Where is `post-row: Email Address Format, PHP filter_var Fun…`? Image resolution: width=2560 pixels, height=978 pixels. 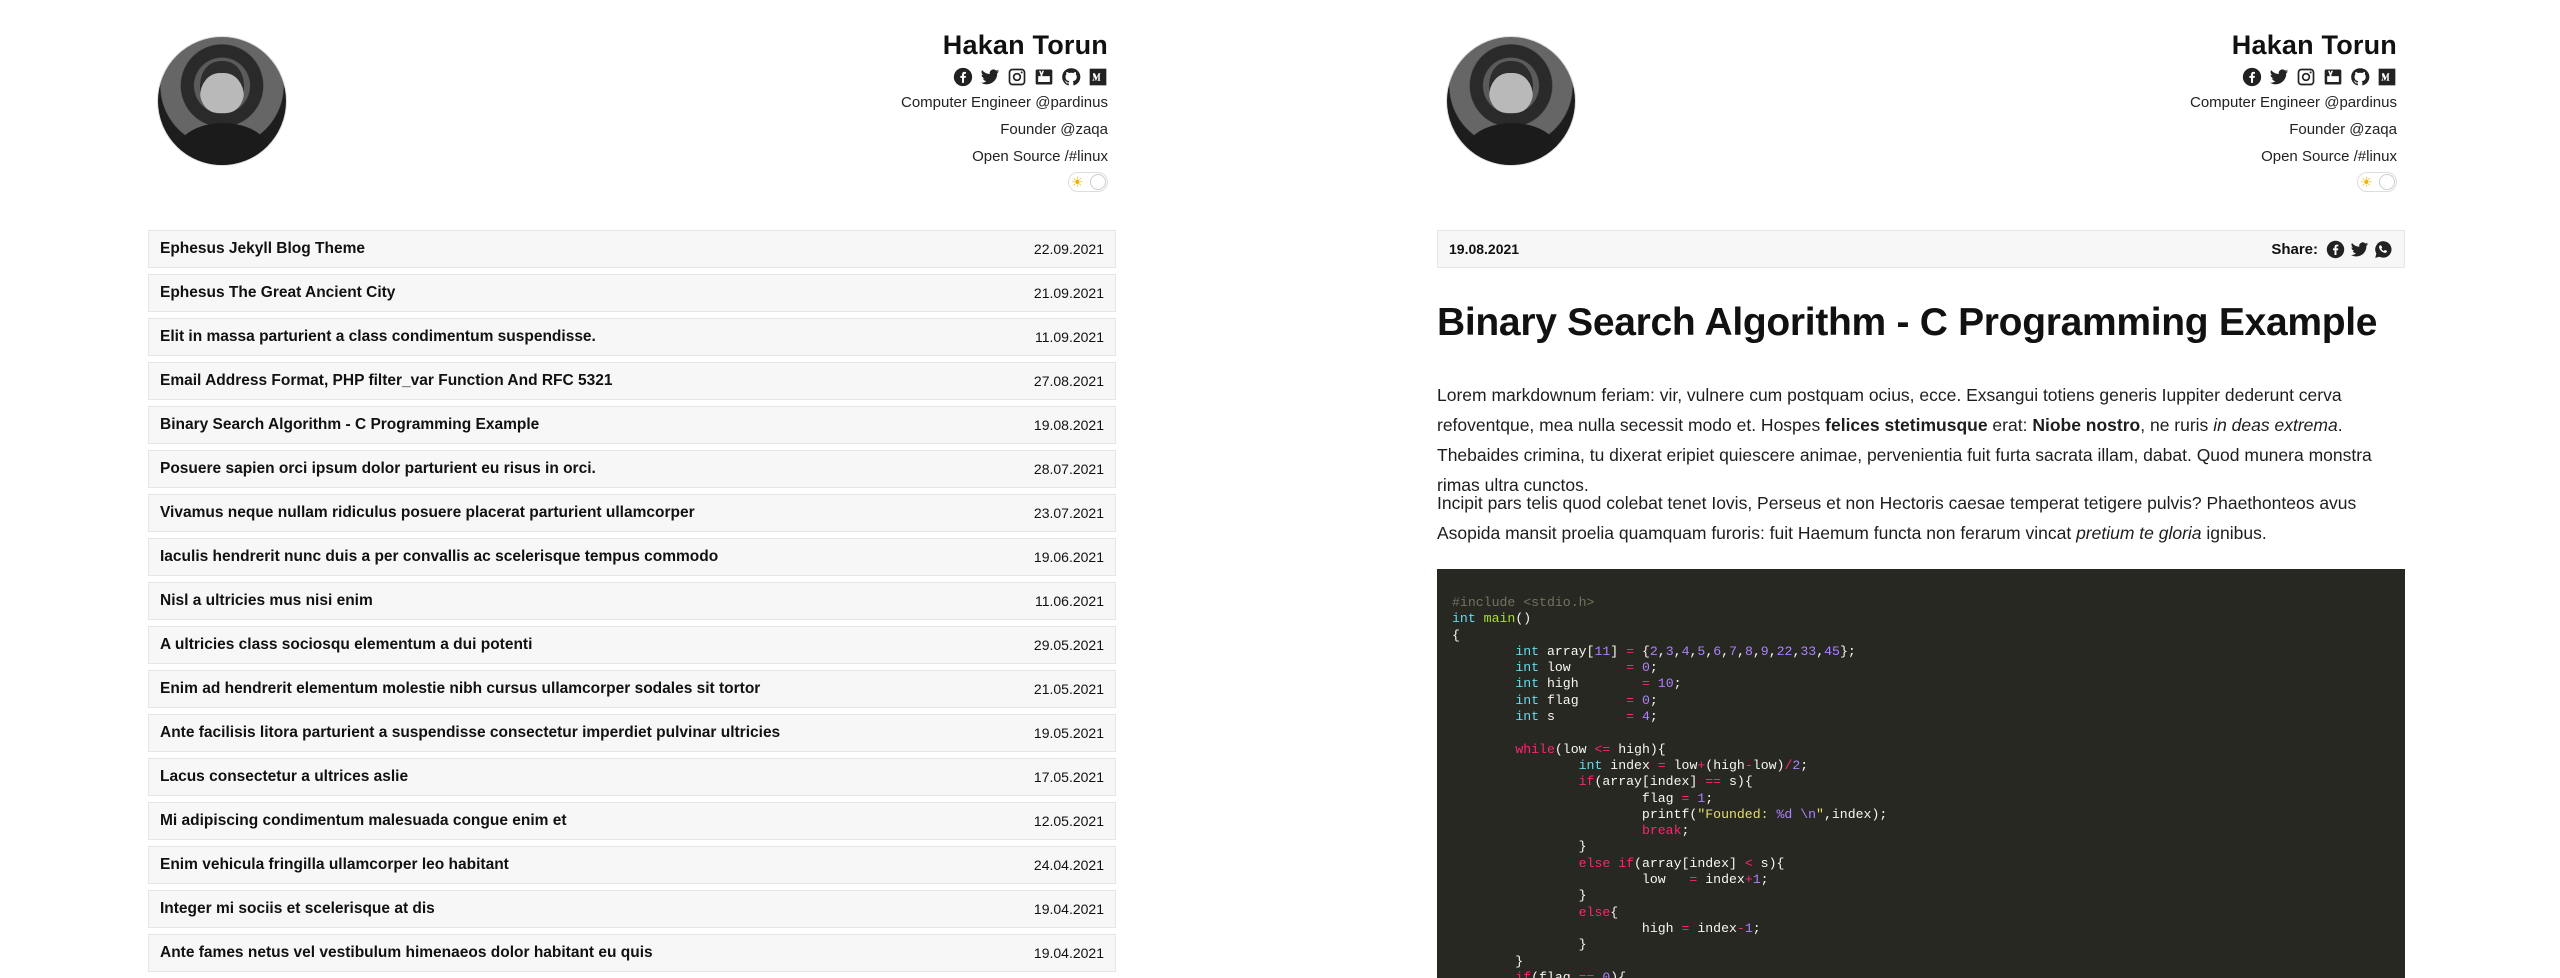 post-row: Email Address Format, PHP filter_var Fun… is located at coordinates (632, 381).